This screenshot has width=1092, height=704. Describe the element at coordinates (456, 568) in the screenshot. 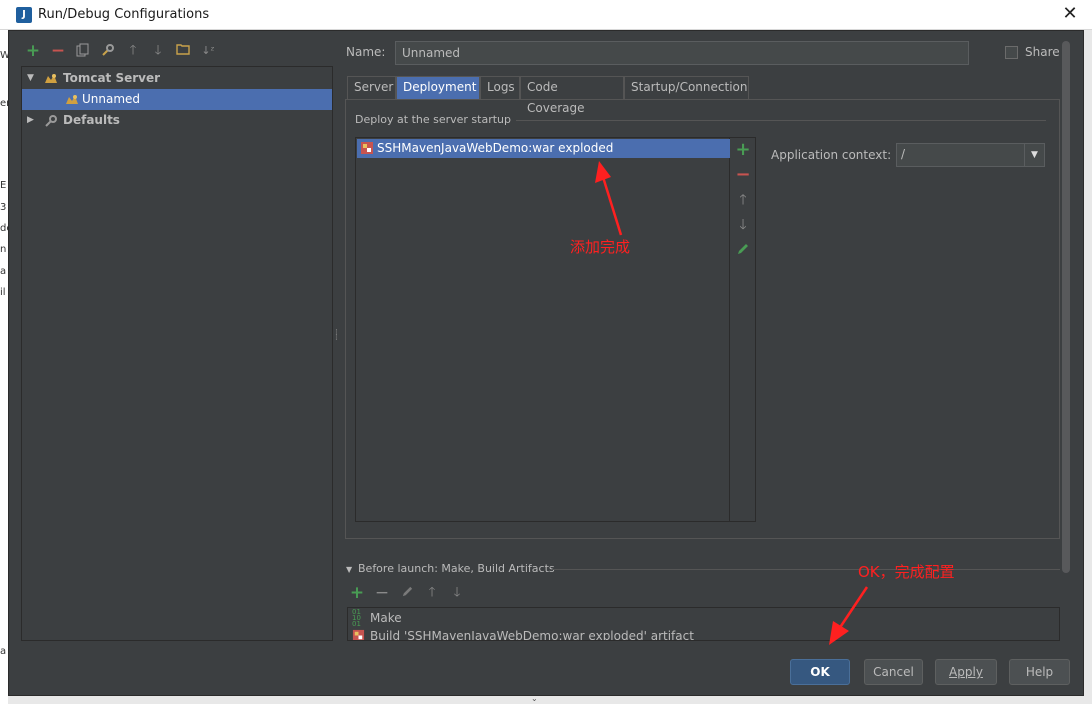

I see `before-launch-label: Before launch: Make, Build Artifacts` at that location.